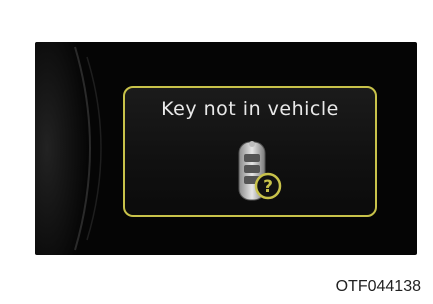 The image size is (433, 304). Describe the element at coordinates (250, 109) in the screenshot. I see `warning-message: Key not in vehicle` at that location.